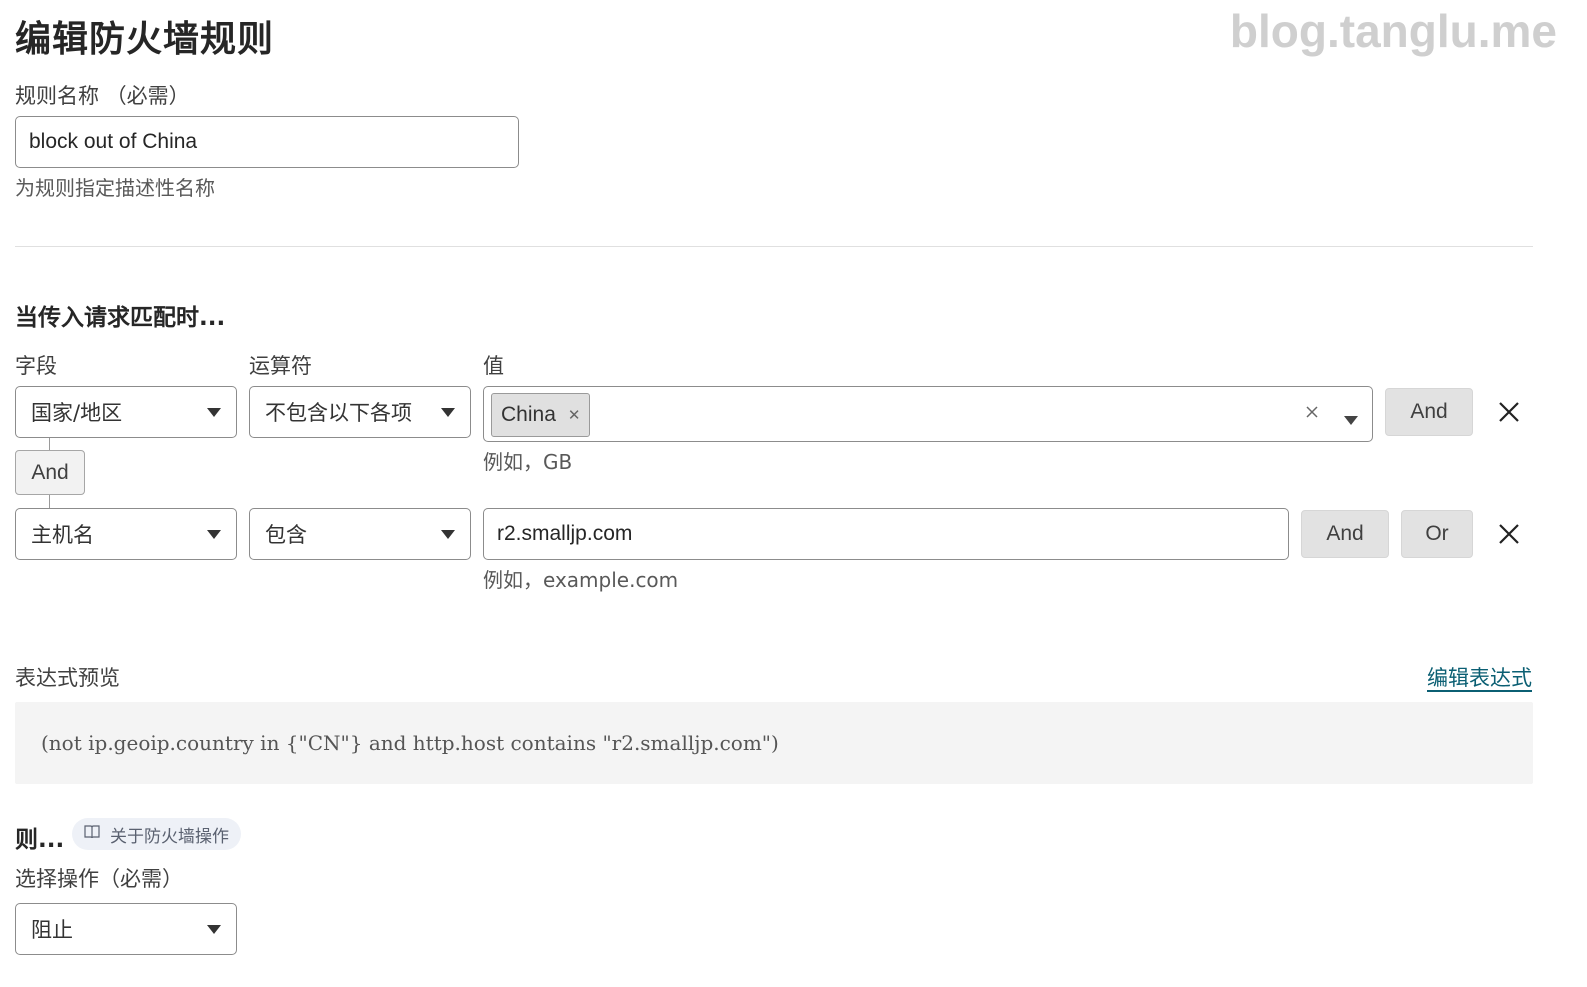 The width and height of the screenshot is (1587, 987). What do you see at coordinates (126, 929) in the screenshot?
I see `action-select: 阻止` at bounding box center [126, 929].